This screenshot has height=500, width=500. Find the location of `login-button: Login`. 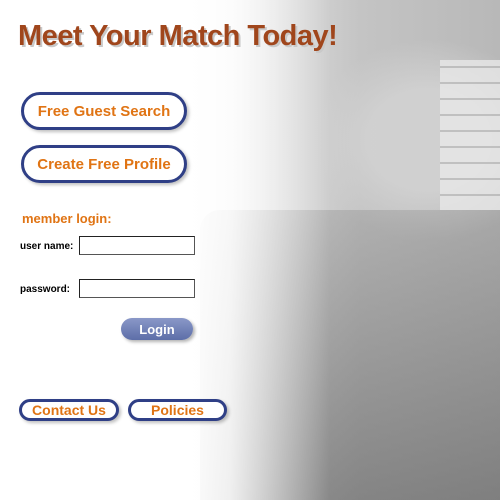

login-button: Login is located at coordinates (157, 329).